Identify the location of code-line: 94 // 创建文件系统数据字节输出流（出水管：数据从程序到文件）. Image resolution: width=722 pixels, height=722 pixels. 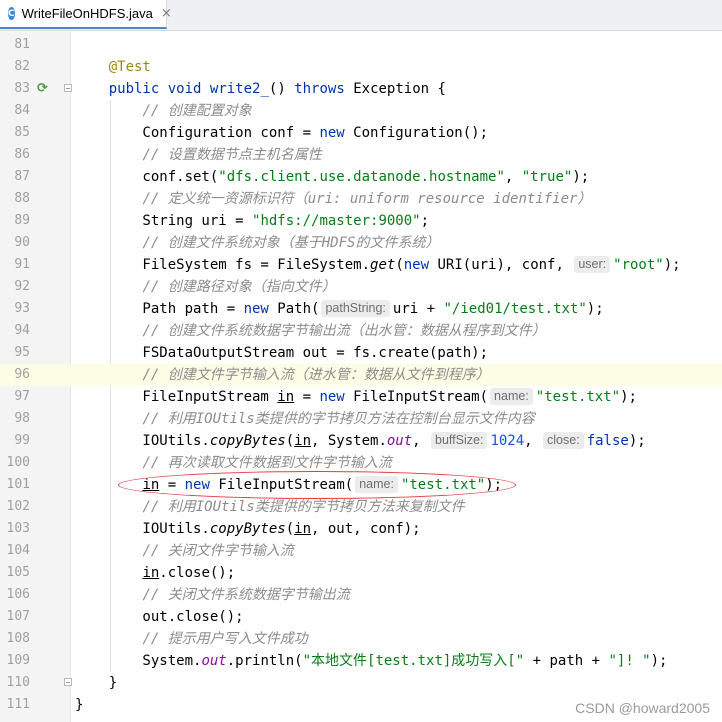
(361, 331).